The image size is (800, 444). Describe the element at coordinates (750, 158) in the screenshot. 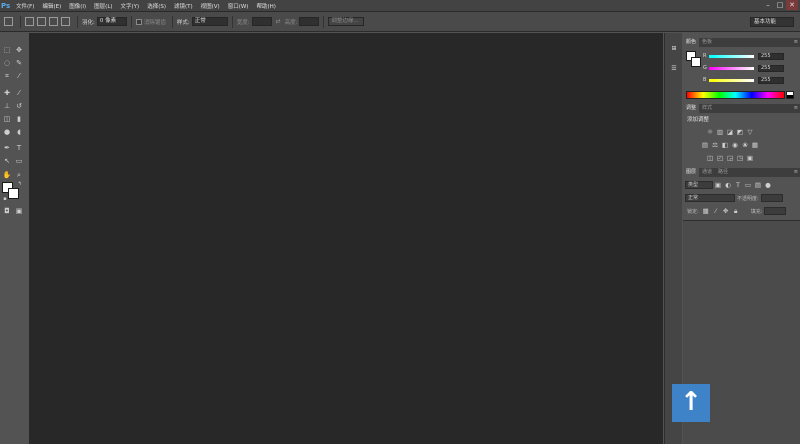

I see `selective-color-icon: ▣` at that location.